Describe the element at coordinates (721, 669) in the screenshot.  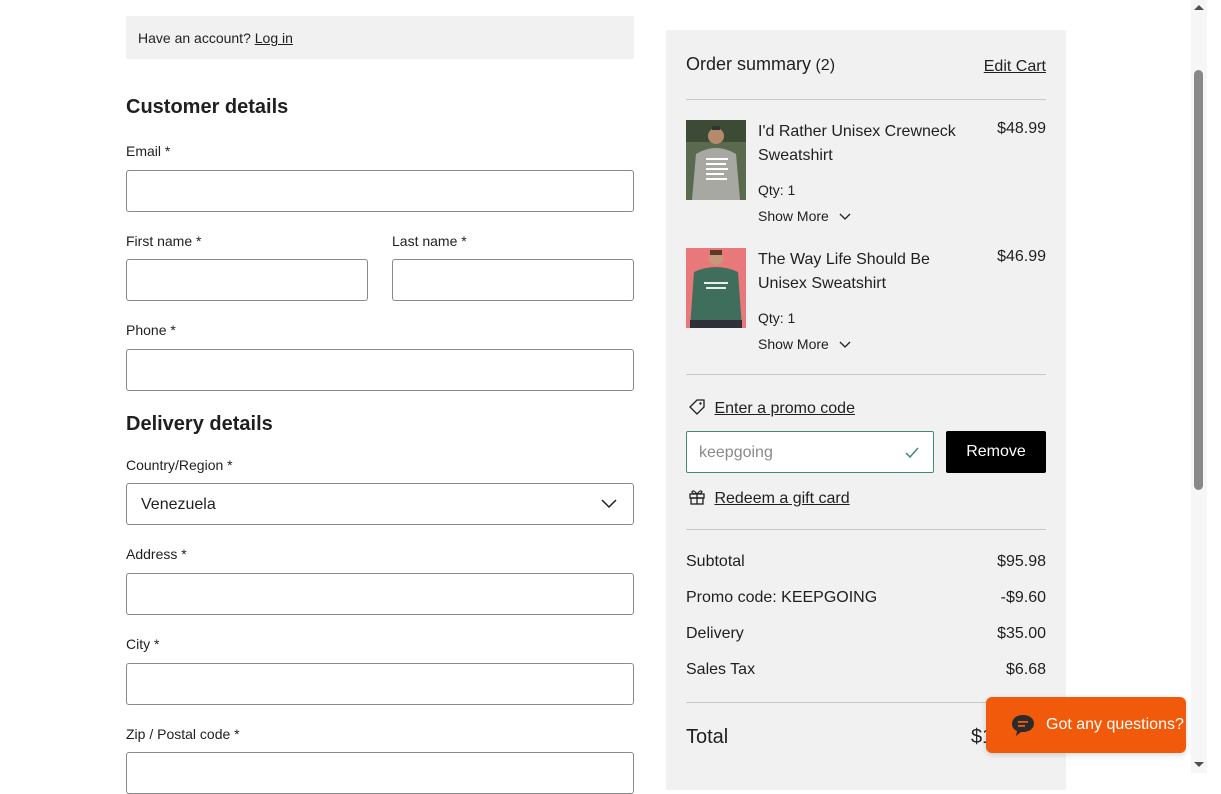
I see `sales-tax-label: Sales Tax` at that location.